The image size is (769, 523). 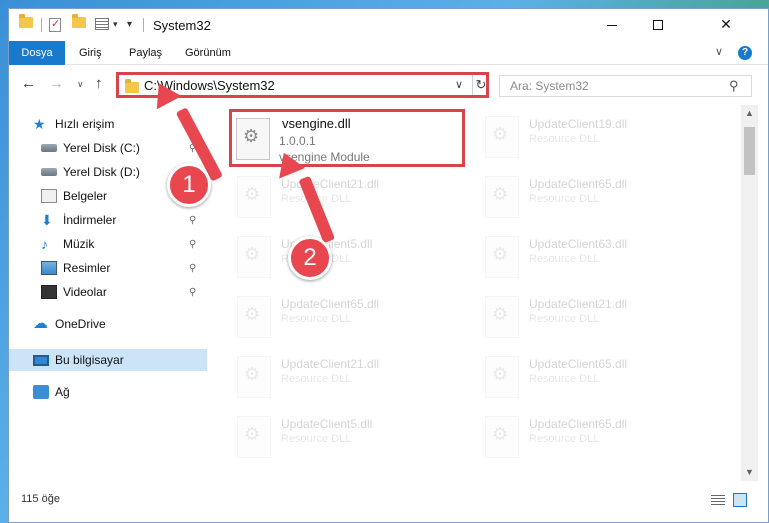 What do you see at coordinates (115, 24) in the screenshot?
I see `chevron-down-icon: ▾` at bounding box center [115, 24].